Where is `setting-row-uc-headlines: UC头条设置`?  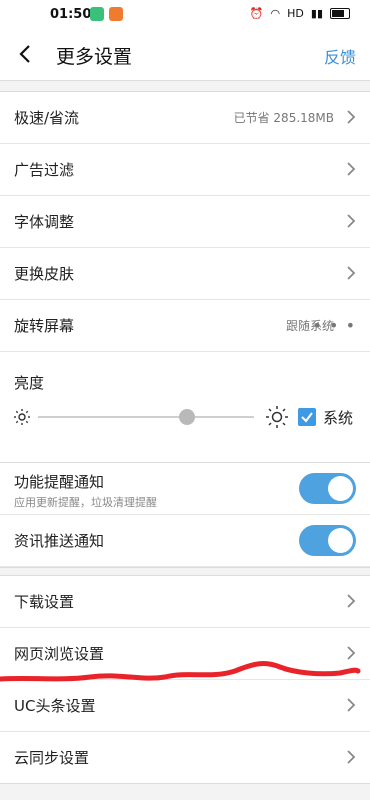 setting-row-uc-headlines: UC头条设置 is located at coordinates (185, 706).